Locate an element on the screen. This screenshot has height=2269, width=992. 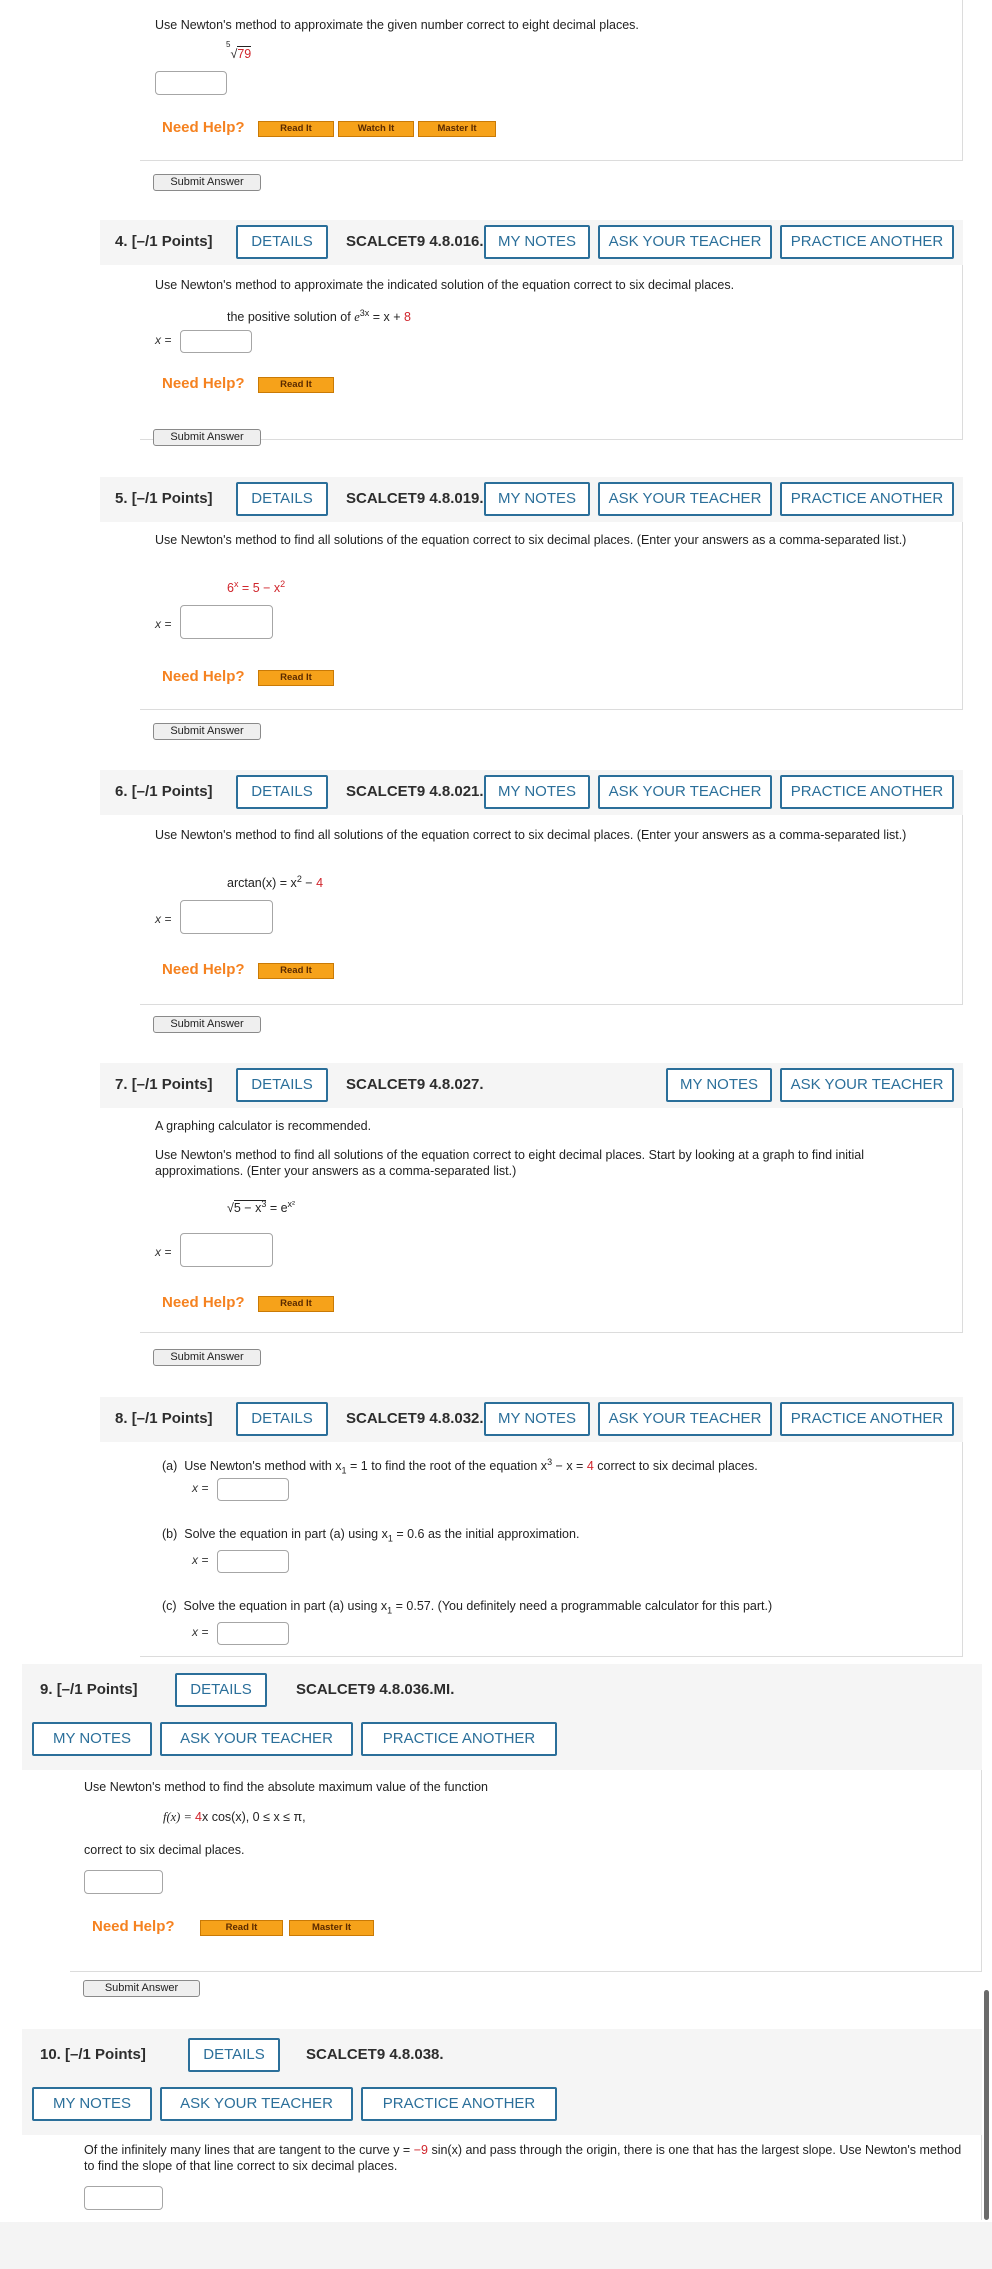
question-body is located at coordinates (526, 1871).